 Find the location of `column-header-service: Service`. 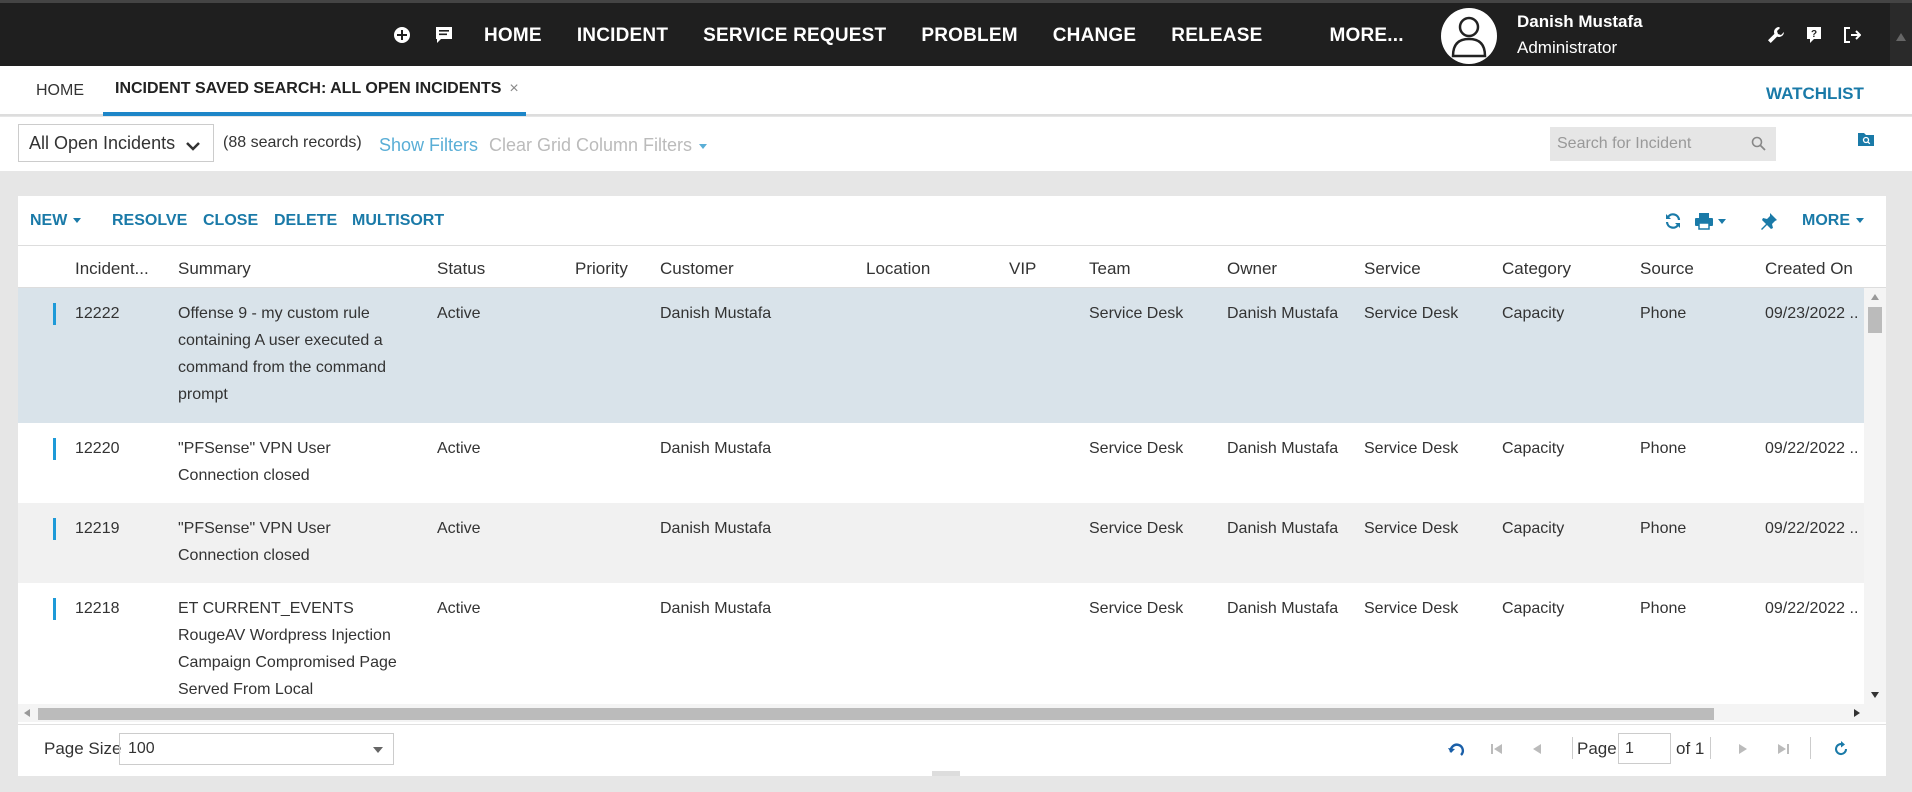

column-header-service: Service is located at coordinates (1392, 269).